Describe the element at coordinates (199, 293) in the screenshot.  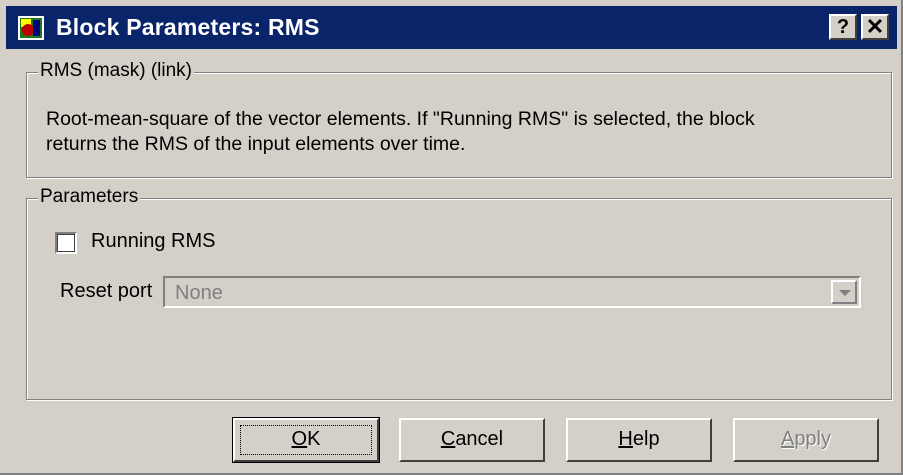
I see `reset-port-value: None` at that location.